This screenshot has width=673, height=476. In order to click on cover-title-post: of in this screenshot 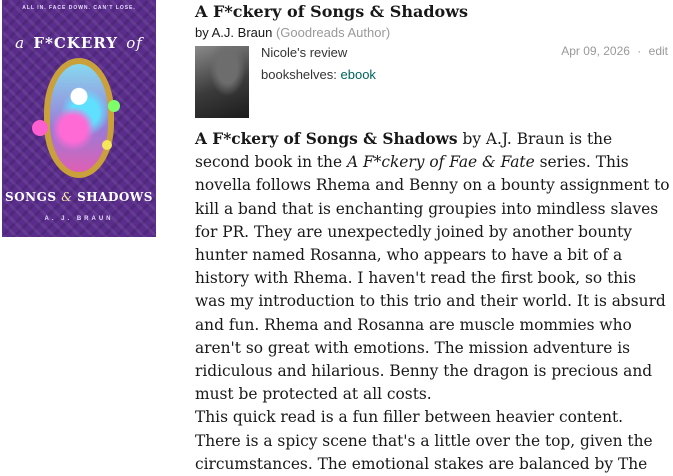, I will do `click(134, 43)`.